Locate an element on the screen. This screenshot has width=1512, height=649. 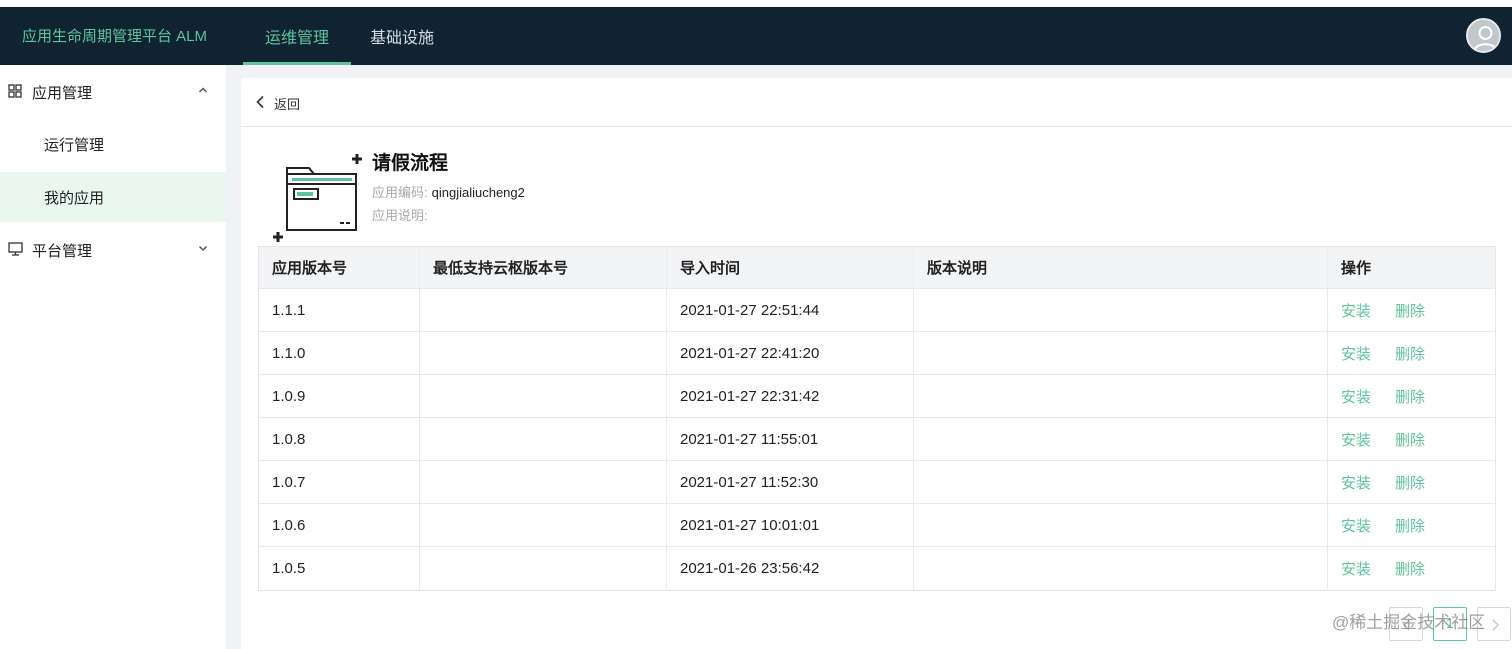
import-time-cell: 2021-01-26 23:56:42 is located at coordinates (790, 568).